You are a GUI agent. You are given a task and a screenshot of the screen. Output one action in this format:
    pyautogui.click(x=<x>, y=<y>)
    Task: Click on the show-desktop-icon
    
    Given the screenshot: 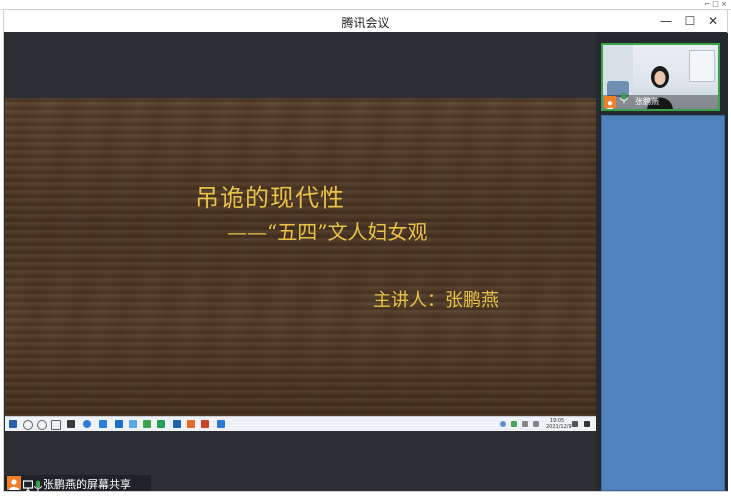 What is the action you would take?
    pyautogui.click(x=587, y=424)
    